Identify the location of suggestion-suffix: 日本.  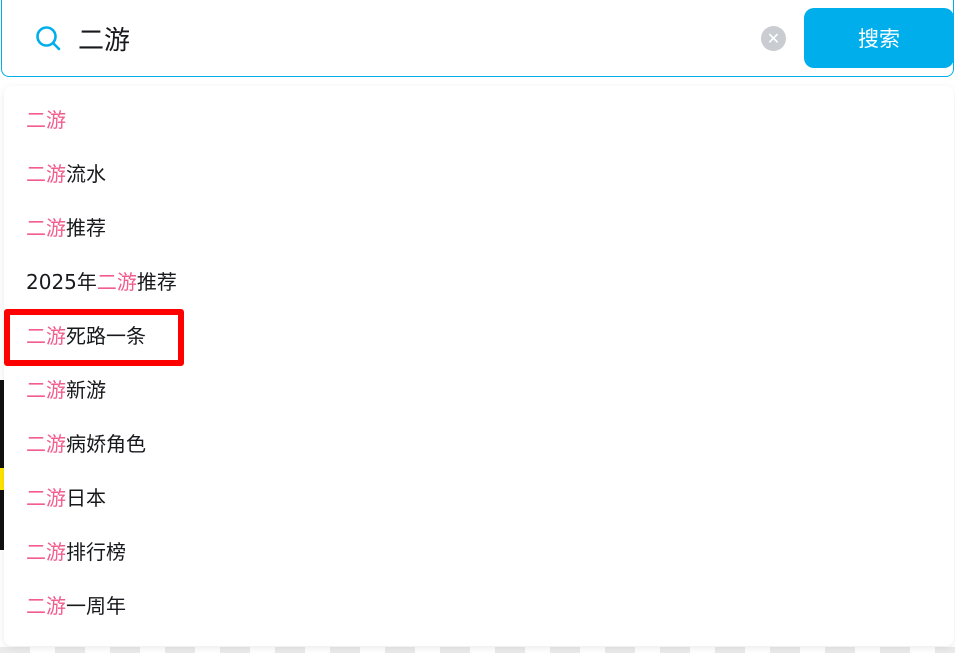
(86, 498).